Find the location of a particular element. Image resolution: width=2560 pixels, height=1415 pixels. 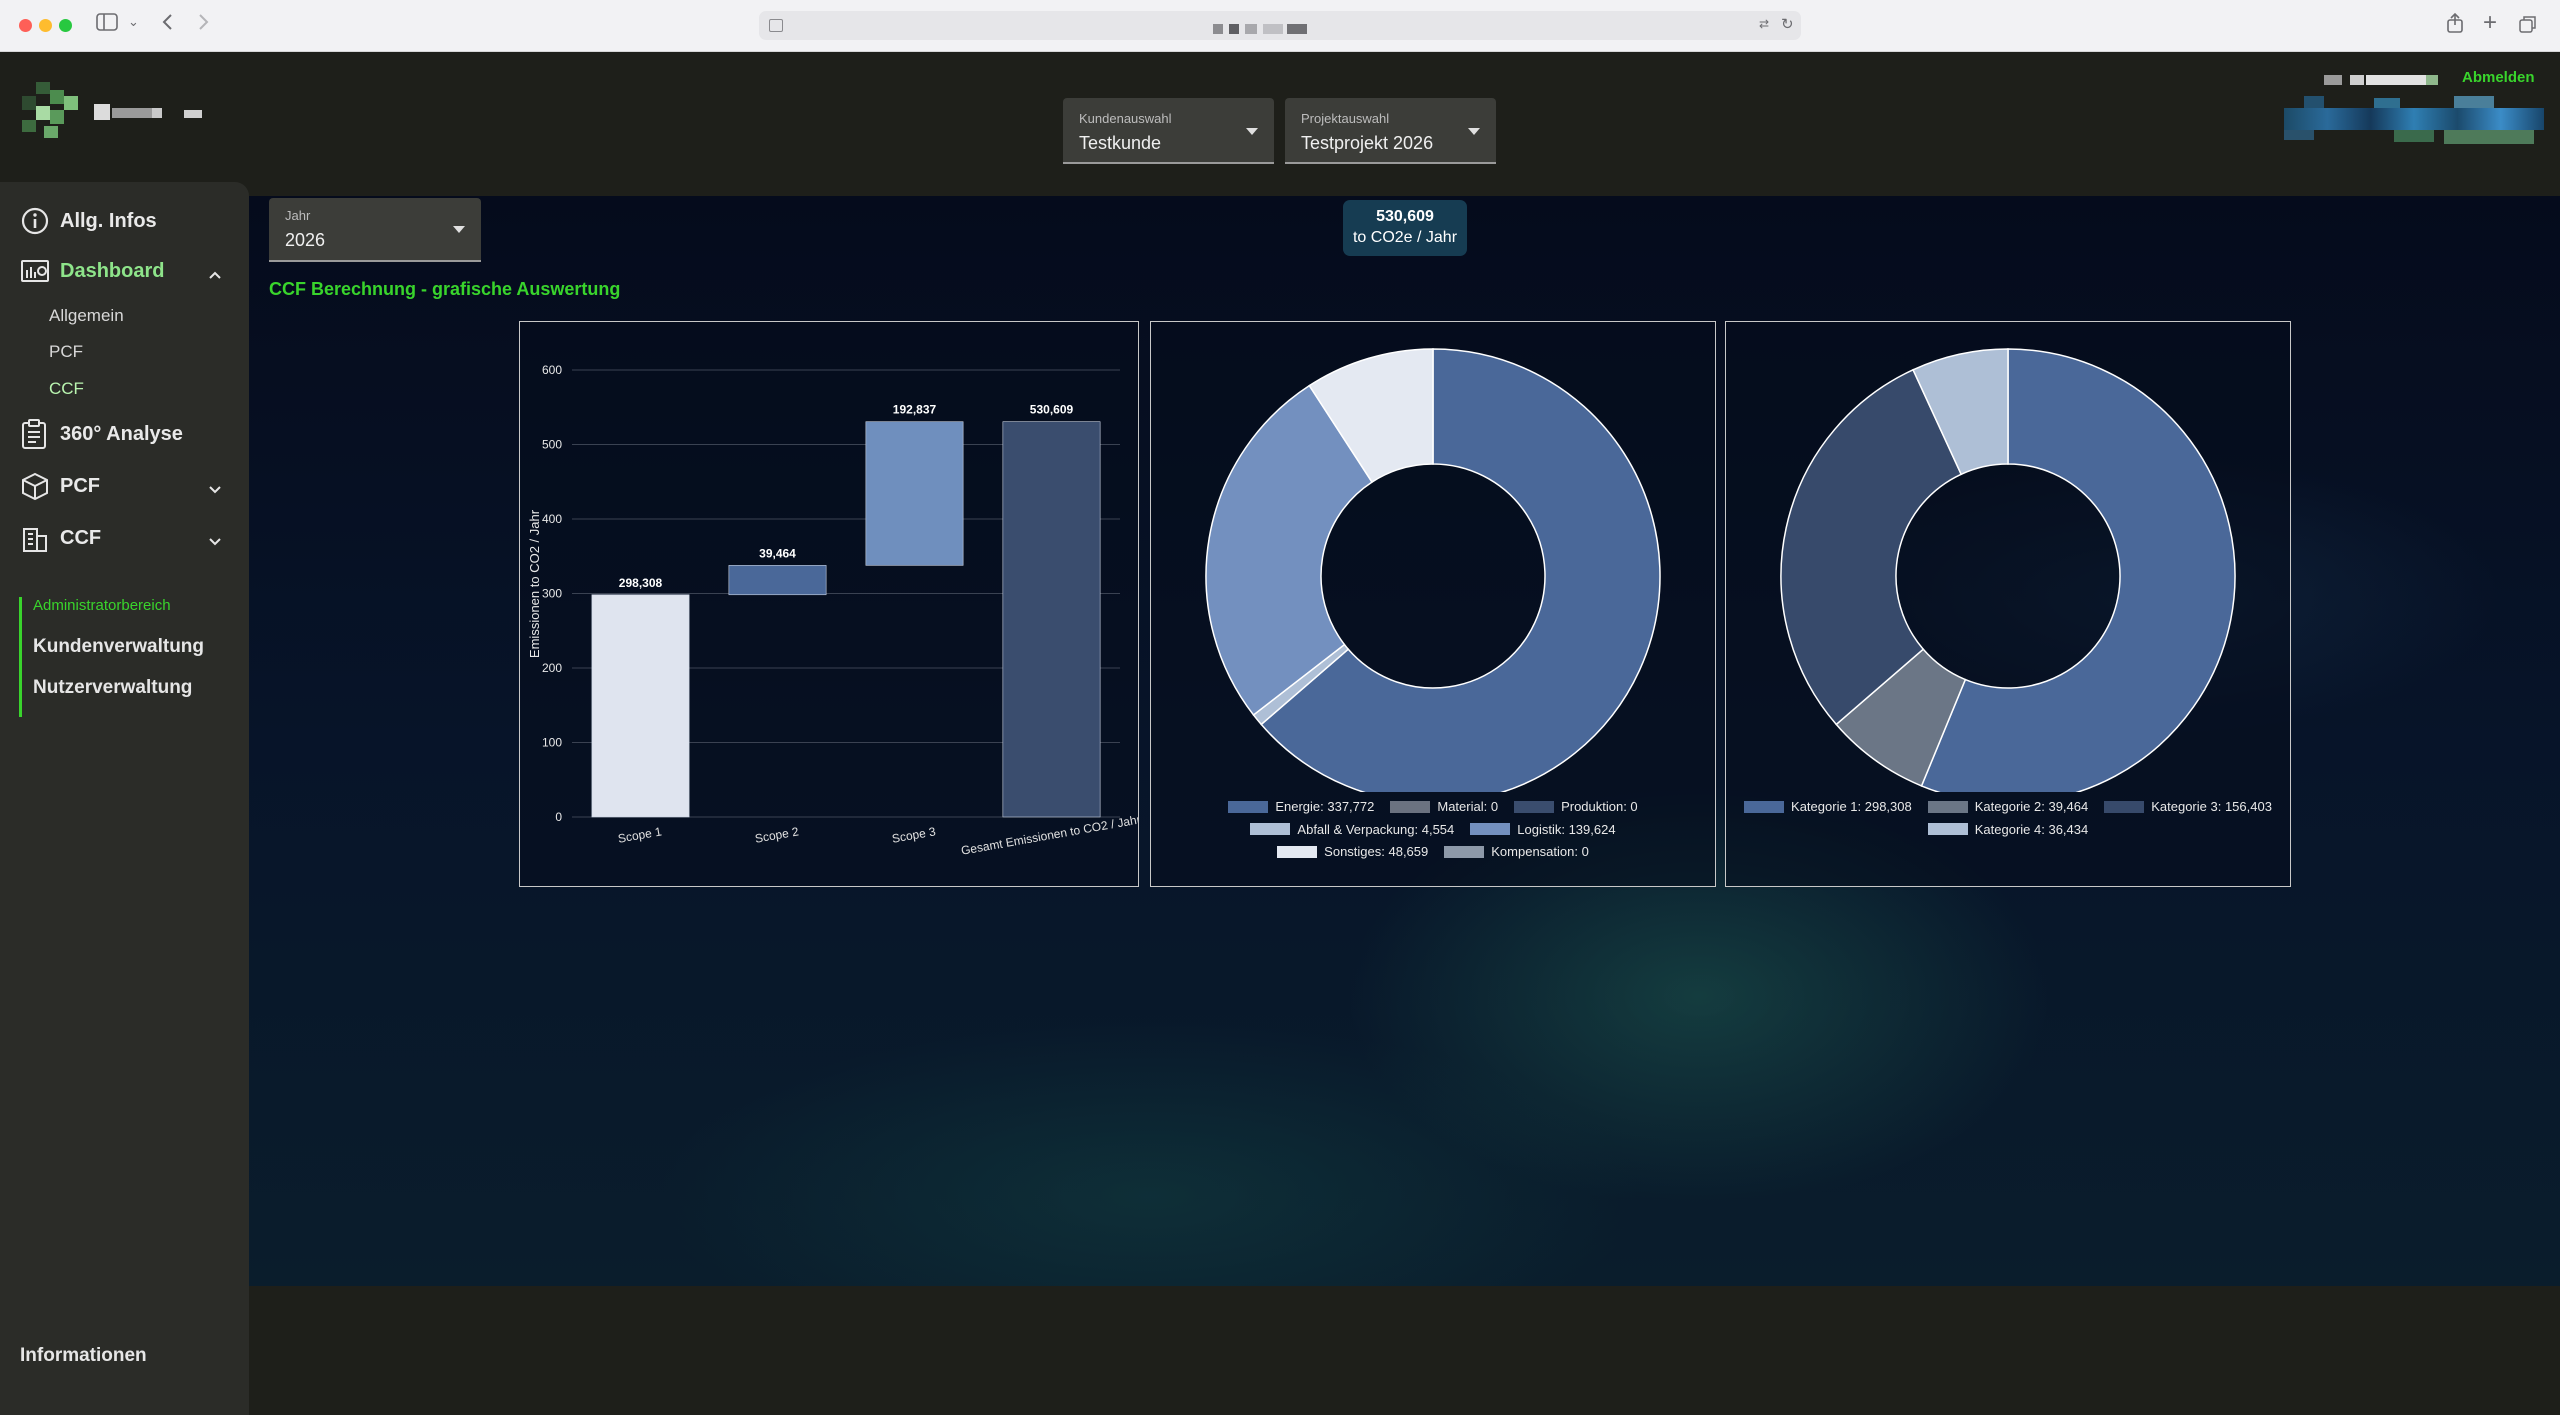

bar-data-label: 39,464 is located at coordinates (777, 553).